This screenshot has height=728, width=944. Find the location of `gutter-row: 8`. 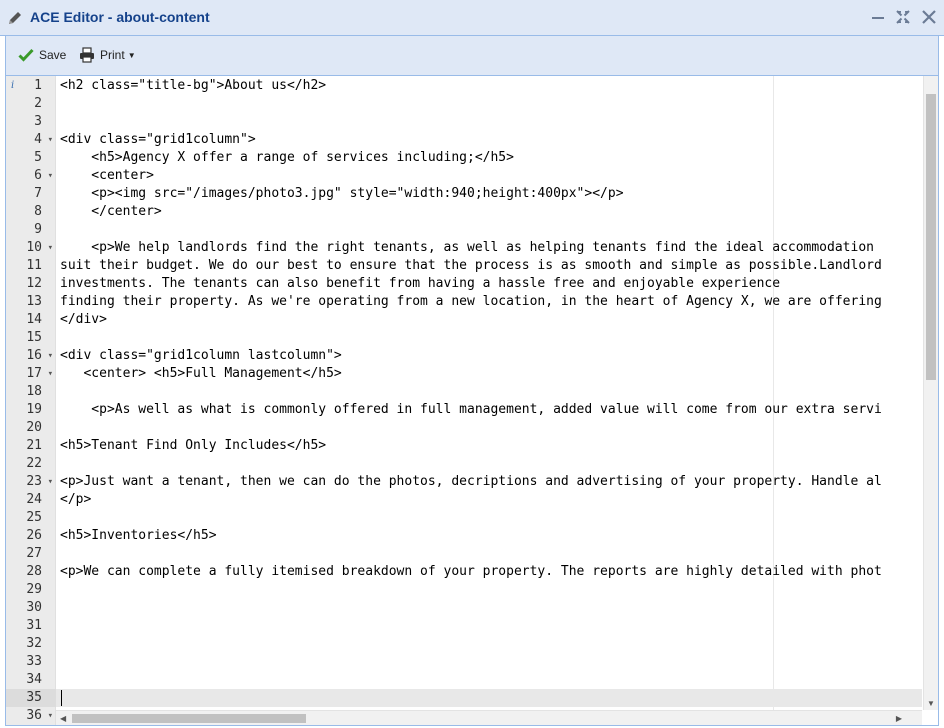

gutter-row: 8 is located at coordinates (31, 212).